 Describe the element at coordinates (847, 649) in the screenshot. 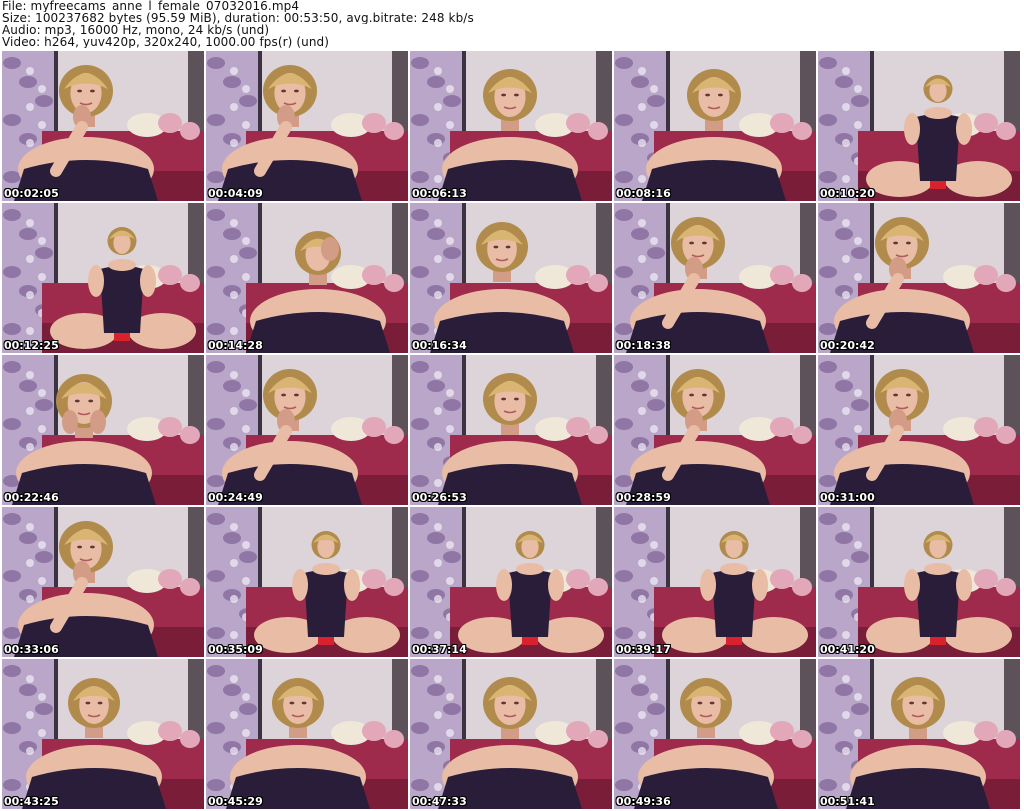

I see `thumbnail-timestamp: 00:41:20` at that location.